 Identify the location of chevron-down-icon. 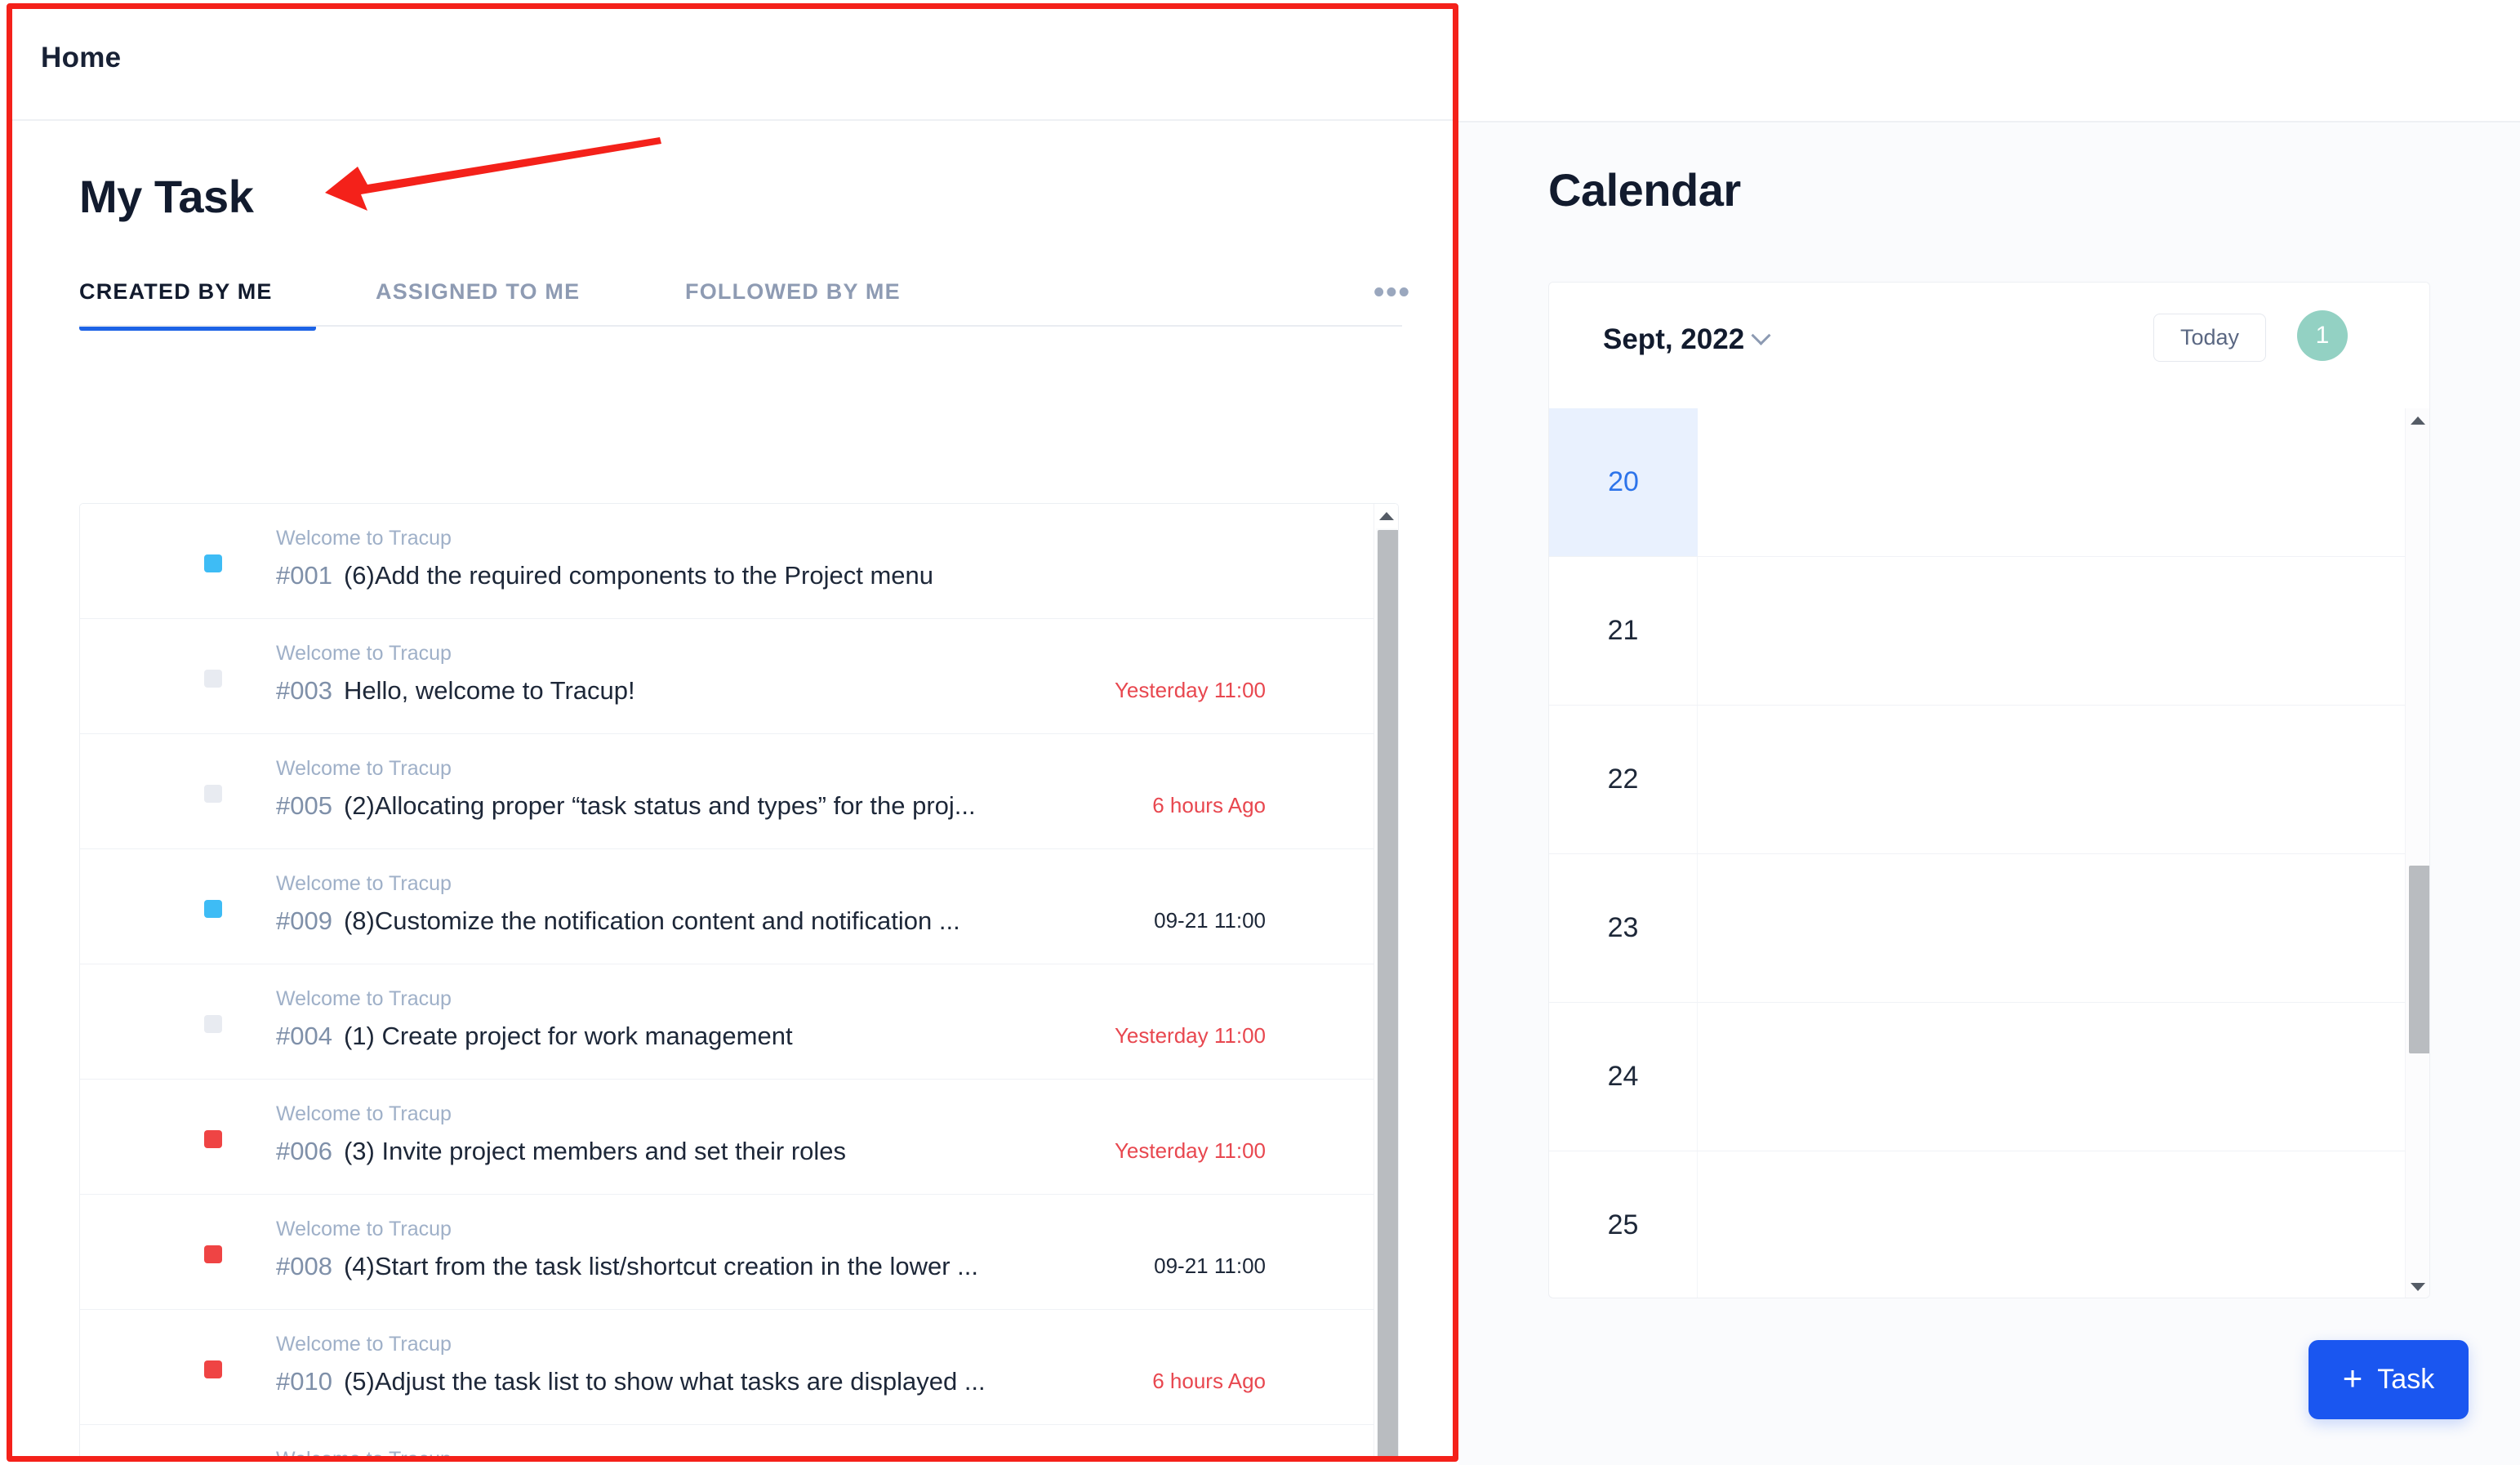
(1761, 335).